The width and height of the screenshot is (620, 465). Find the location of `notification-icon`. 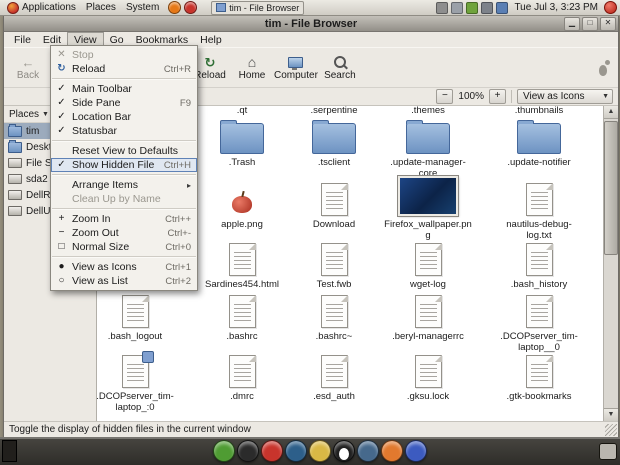

notification-icon is located at coordinates (442, 7).